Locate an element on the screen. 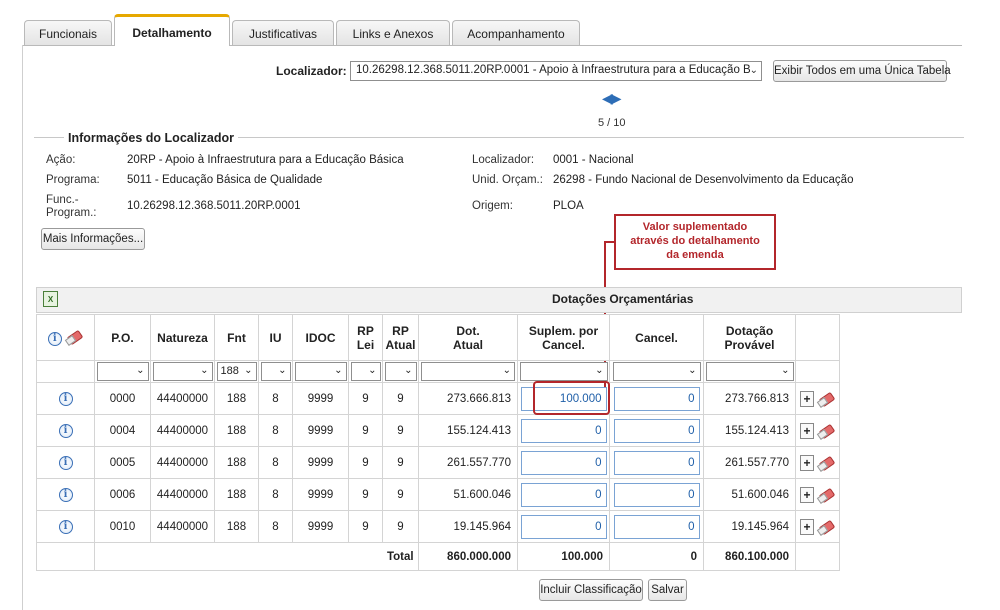  excel-export-icon: X is located at coordinates (50, 299).